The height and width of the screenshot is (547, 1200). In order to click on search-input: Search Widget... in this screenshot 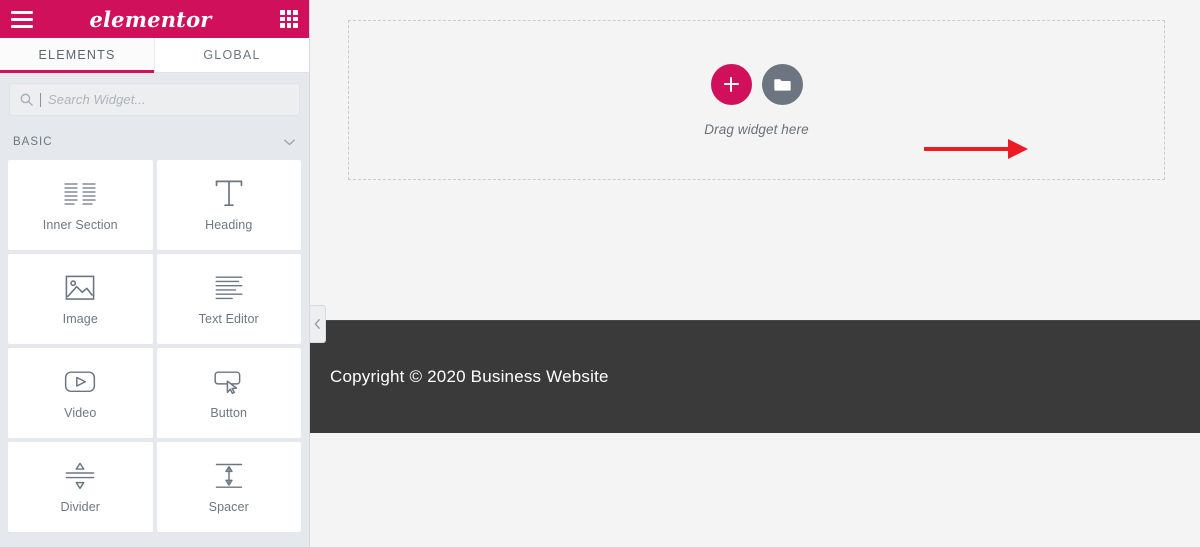, I will do `click(154, 99)`.